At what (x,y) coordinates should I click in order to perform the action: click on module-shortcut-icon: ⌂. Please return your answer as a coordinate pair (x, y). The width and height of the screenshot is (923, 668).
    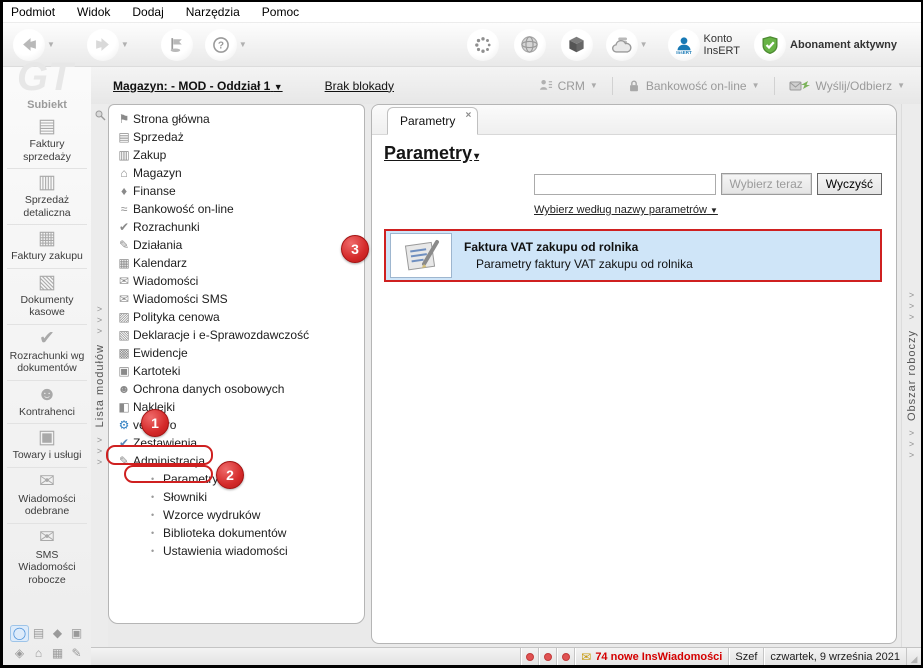
    Looking at the image, I should click on (38, 653).